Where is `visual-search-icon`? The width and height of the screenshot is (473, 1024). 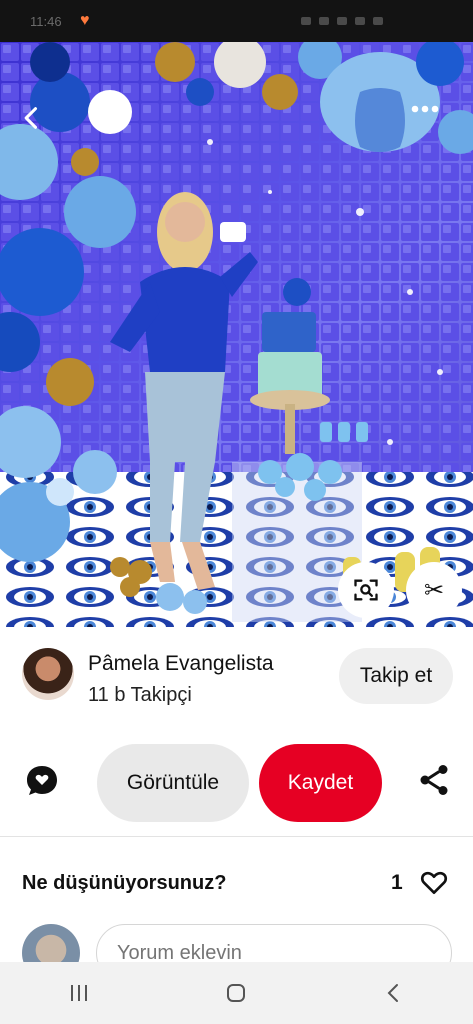 visual-search-icon is located at coordinates (366, 590).